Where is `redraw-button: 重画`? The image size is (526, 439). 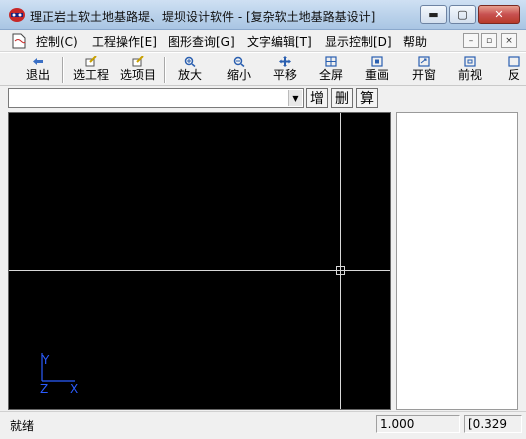
redraw-button: 重画 is located at coordinates (377, 70).